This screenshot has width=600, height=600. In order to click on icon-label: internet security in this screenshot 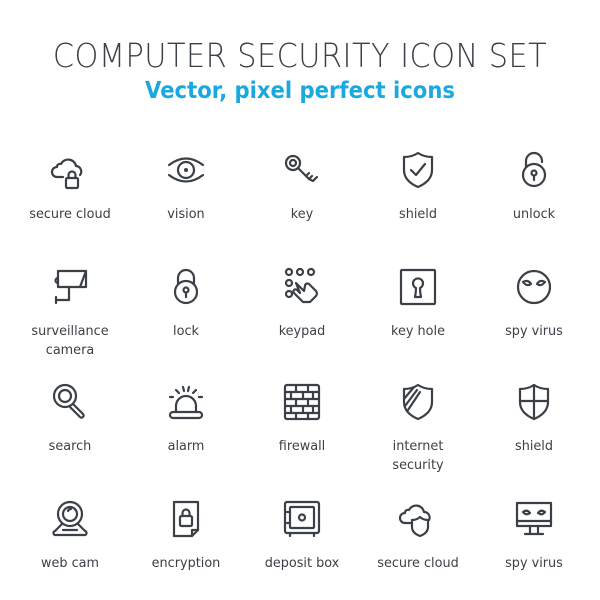, I will do `click(418, 455)`.